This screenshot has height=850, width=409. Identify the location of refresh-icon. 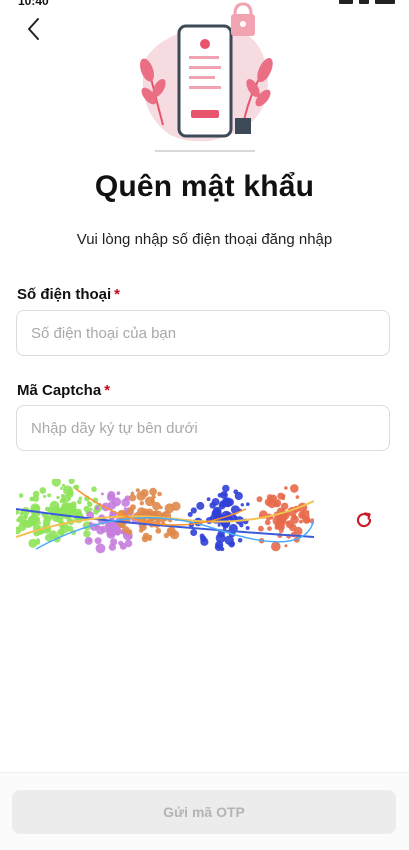
(364, 520).